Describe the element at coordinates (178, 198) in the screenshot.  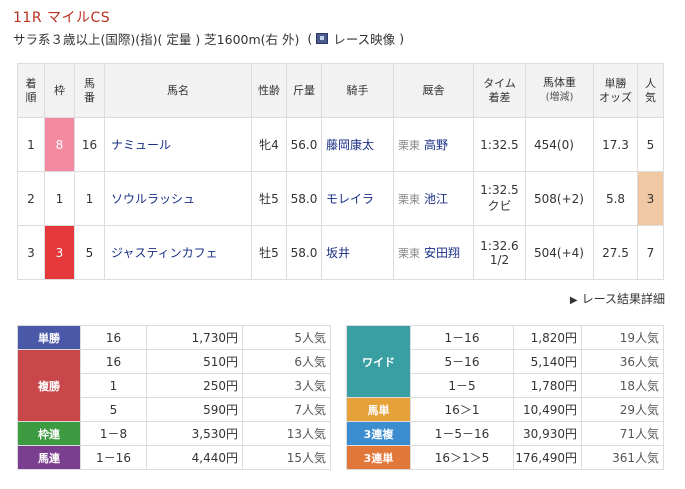
I see `horse-name-link: ソウルラッシュ` at that location.